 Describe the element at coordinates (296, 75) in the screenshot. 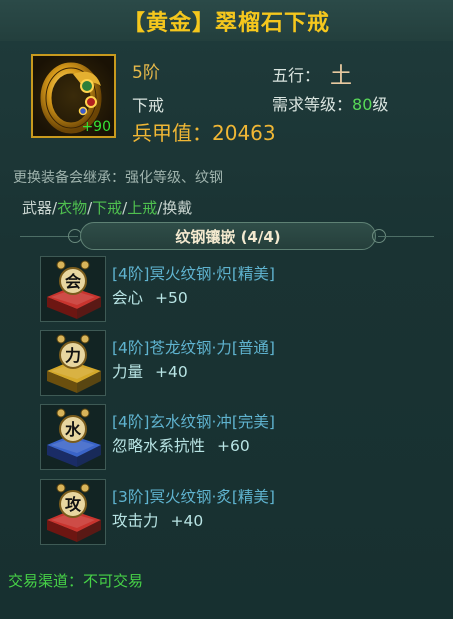

I see `element-label: 五行：` at that location.